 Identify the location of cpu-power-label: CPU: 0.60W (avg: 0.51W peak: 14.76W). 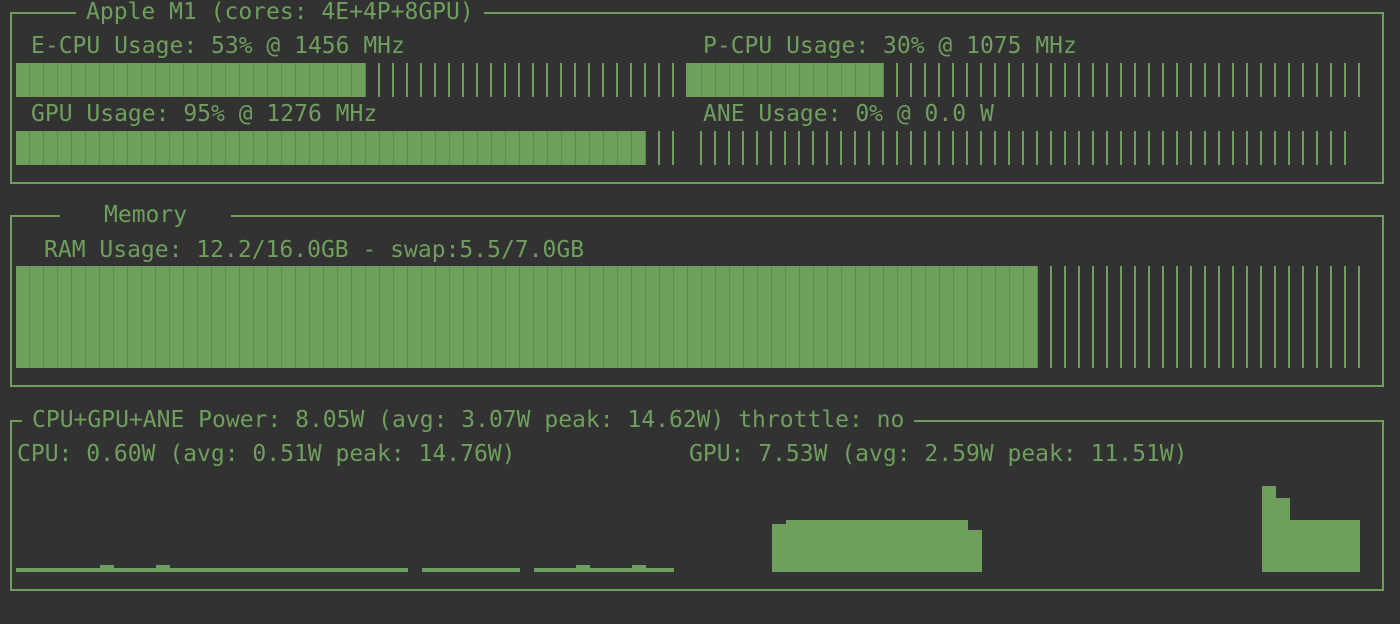
(266, 454).